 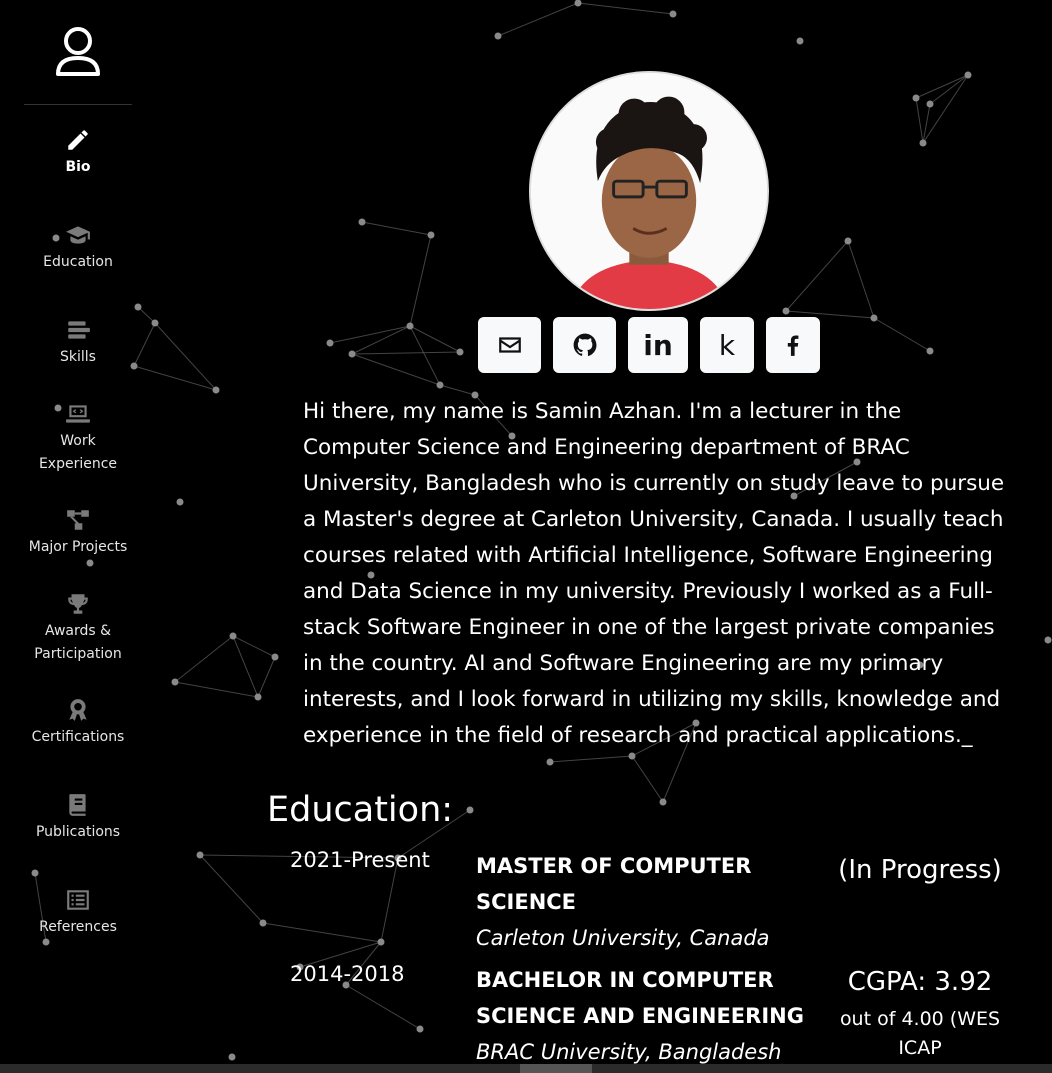 I want to click on sidebar-item-education: Education, so click(x=78, y=247).